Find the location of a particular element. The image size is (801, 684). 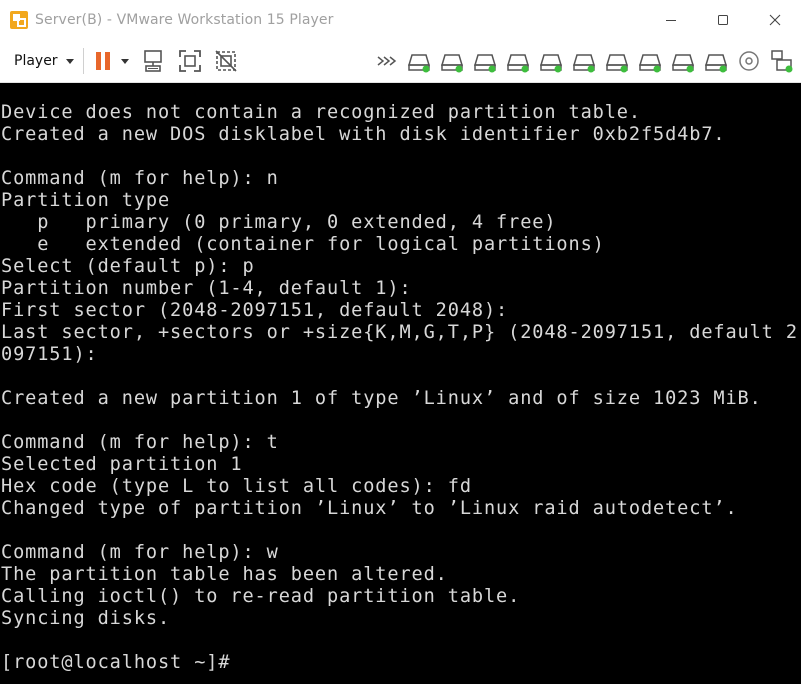

window-controls is located at coordinates (723, 20).